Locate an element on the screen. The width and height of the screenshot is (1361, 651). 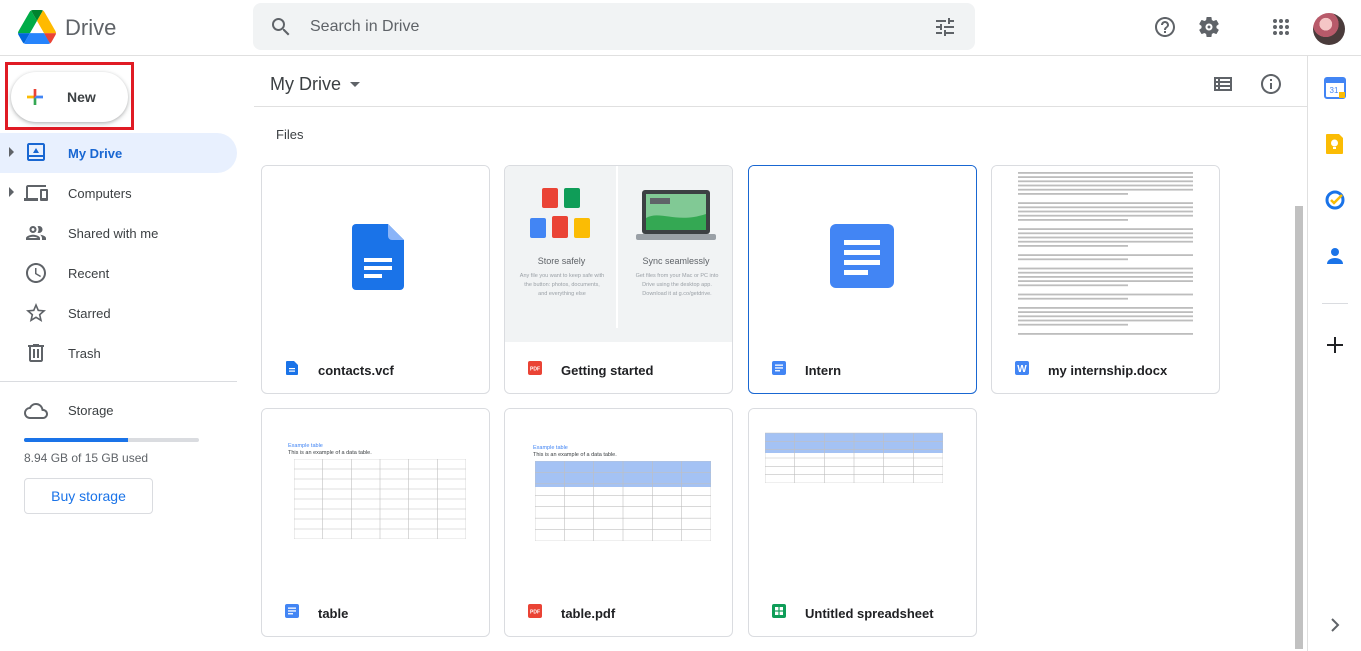
word-type-icon: W is located at coordinates (1022, 368).